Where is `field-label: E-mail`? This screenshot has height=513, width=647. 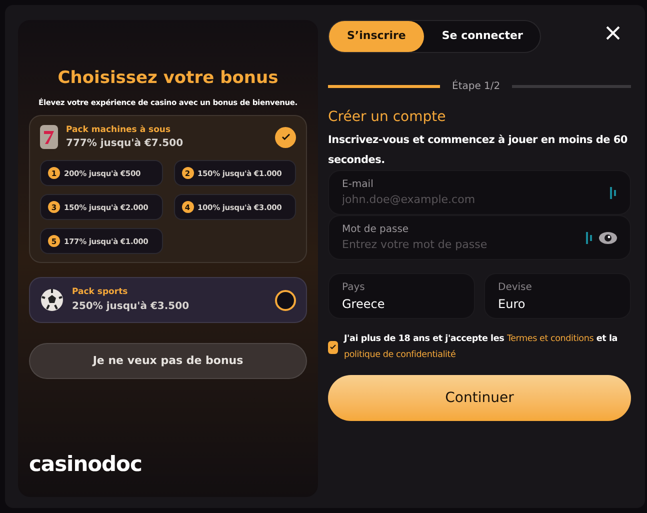 field-label: E-mail is located at coordinates (358, 185).